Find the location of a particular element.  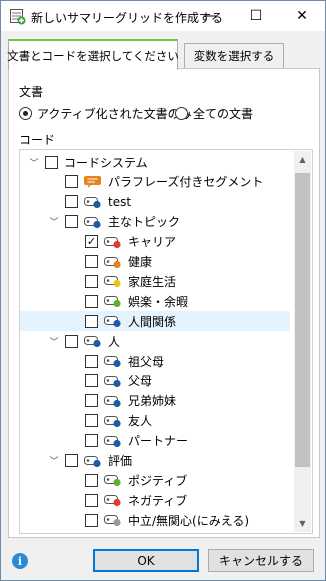

minimize-button: — is located at coordinates (210, 16).